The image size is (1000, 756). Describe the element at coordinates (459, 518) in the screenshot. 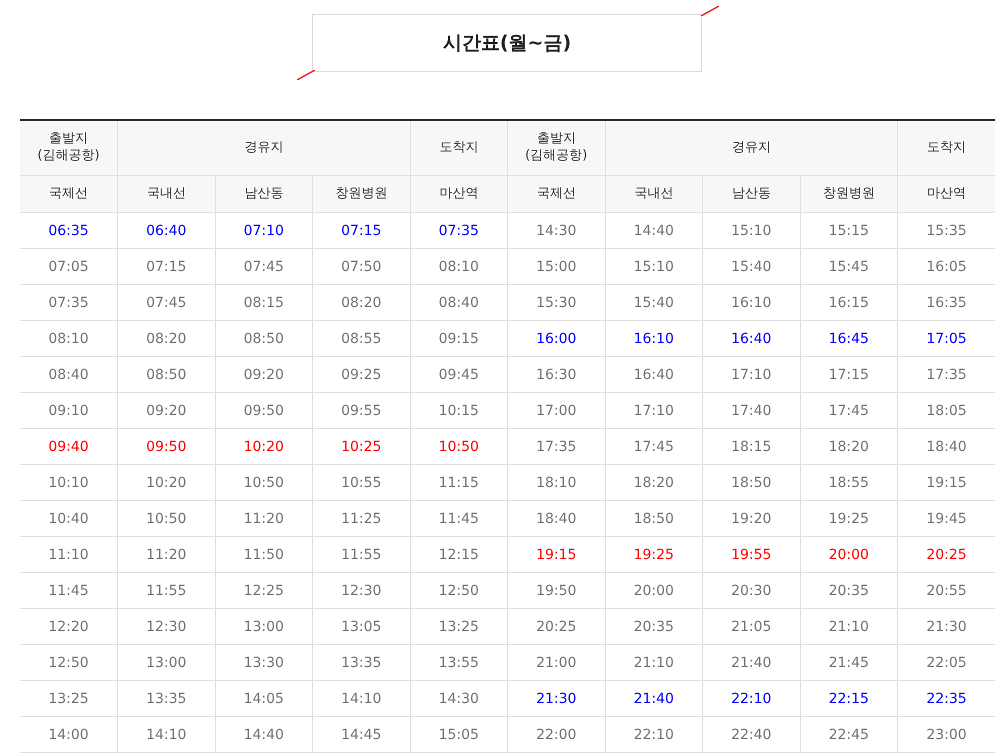

I see `time-cell: 11:45` at that location.